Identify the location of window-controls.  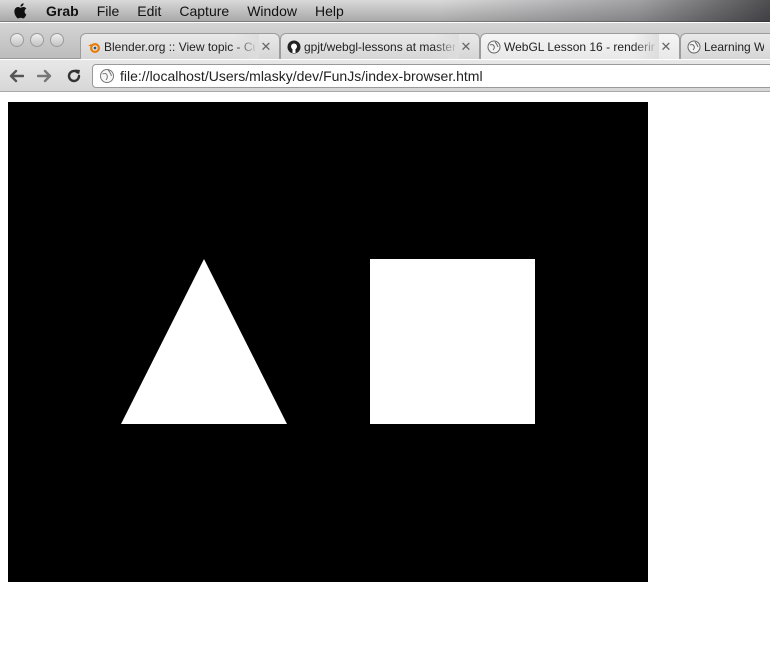
(37, 40).